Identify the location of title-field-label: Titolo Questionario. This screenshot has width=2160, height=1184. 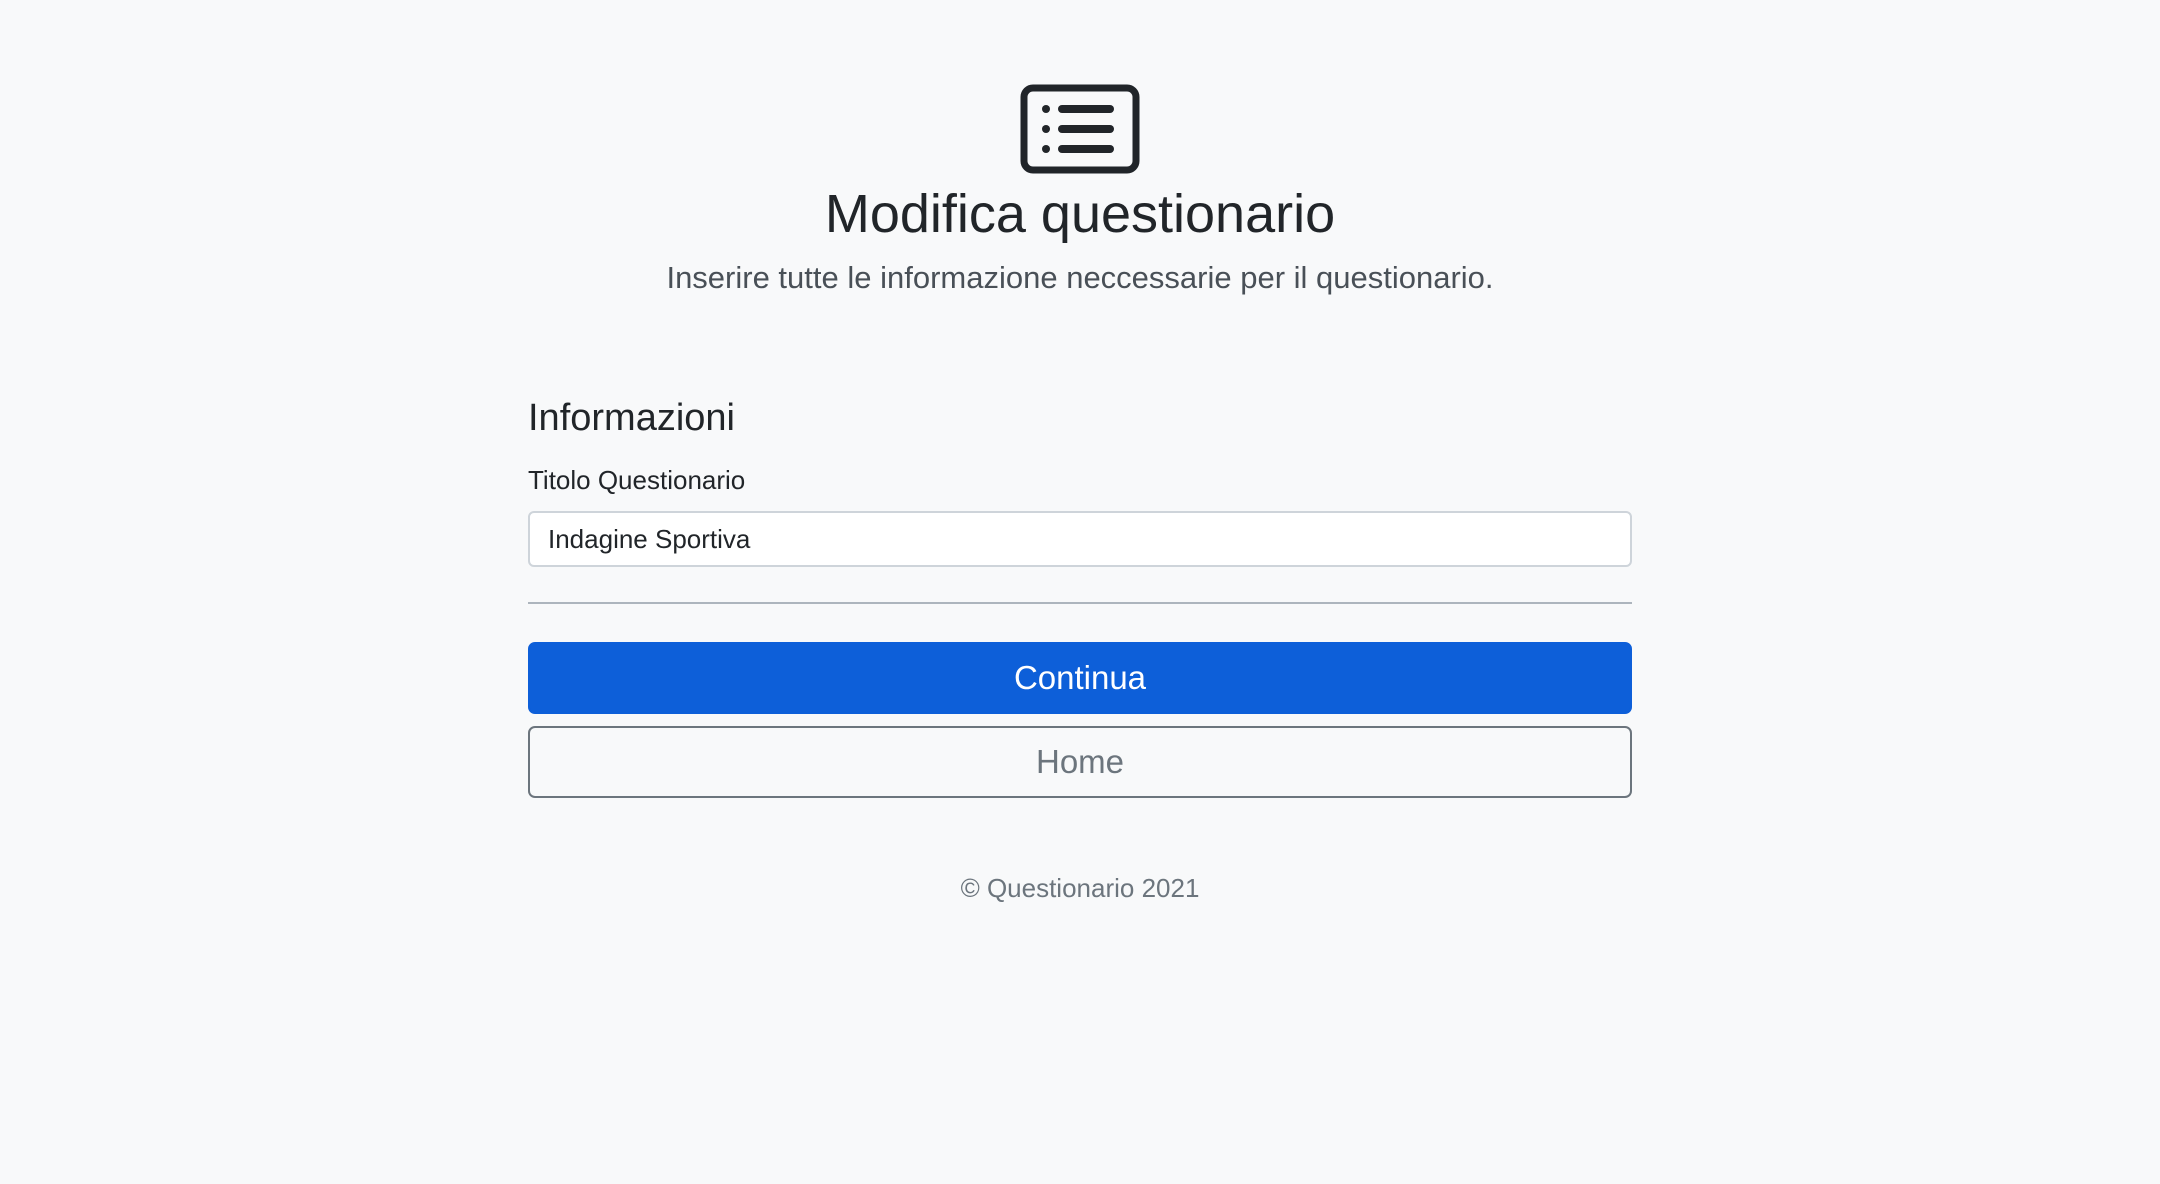
(637, 480).